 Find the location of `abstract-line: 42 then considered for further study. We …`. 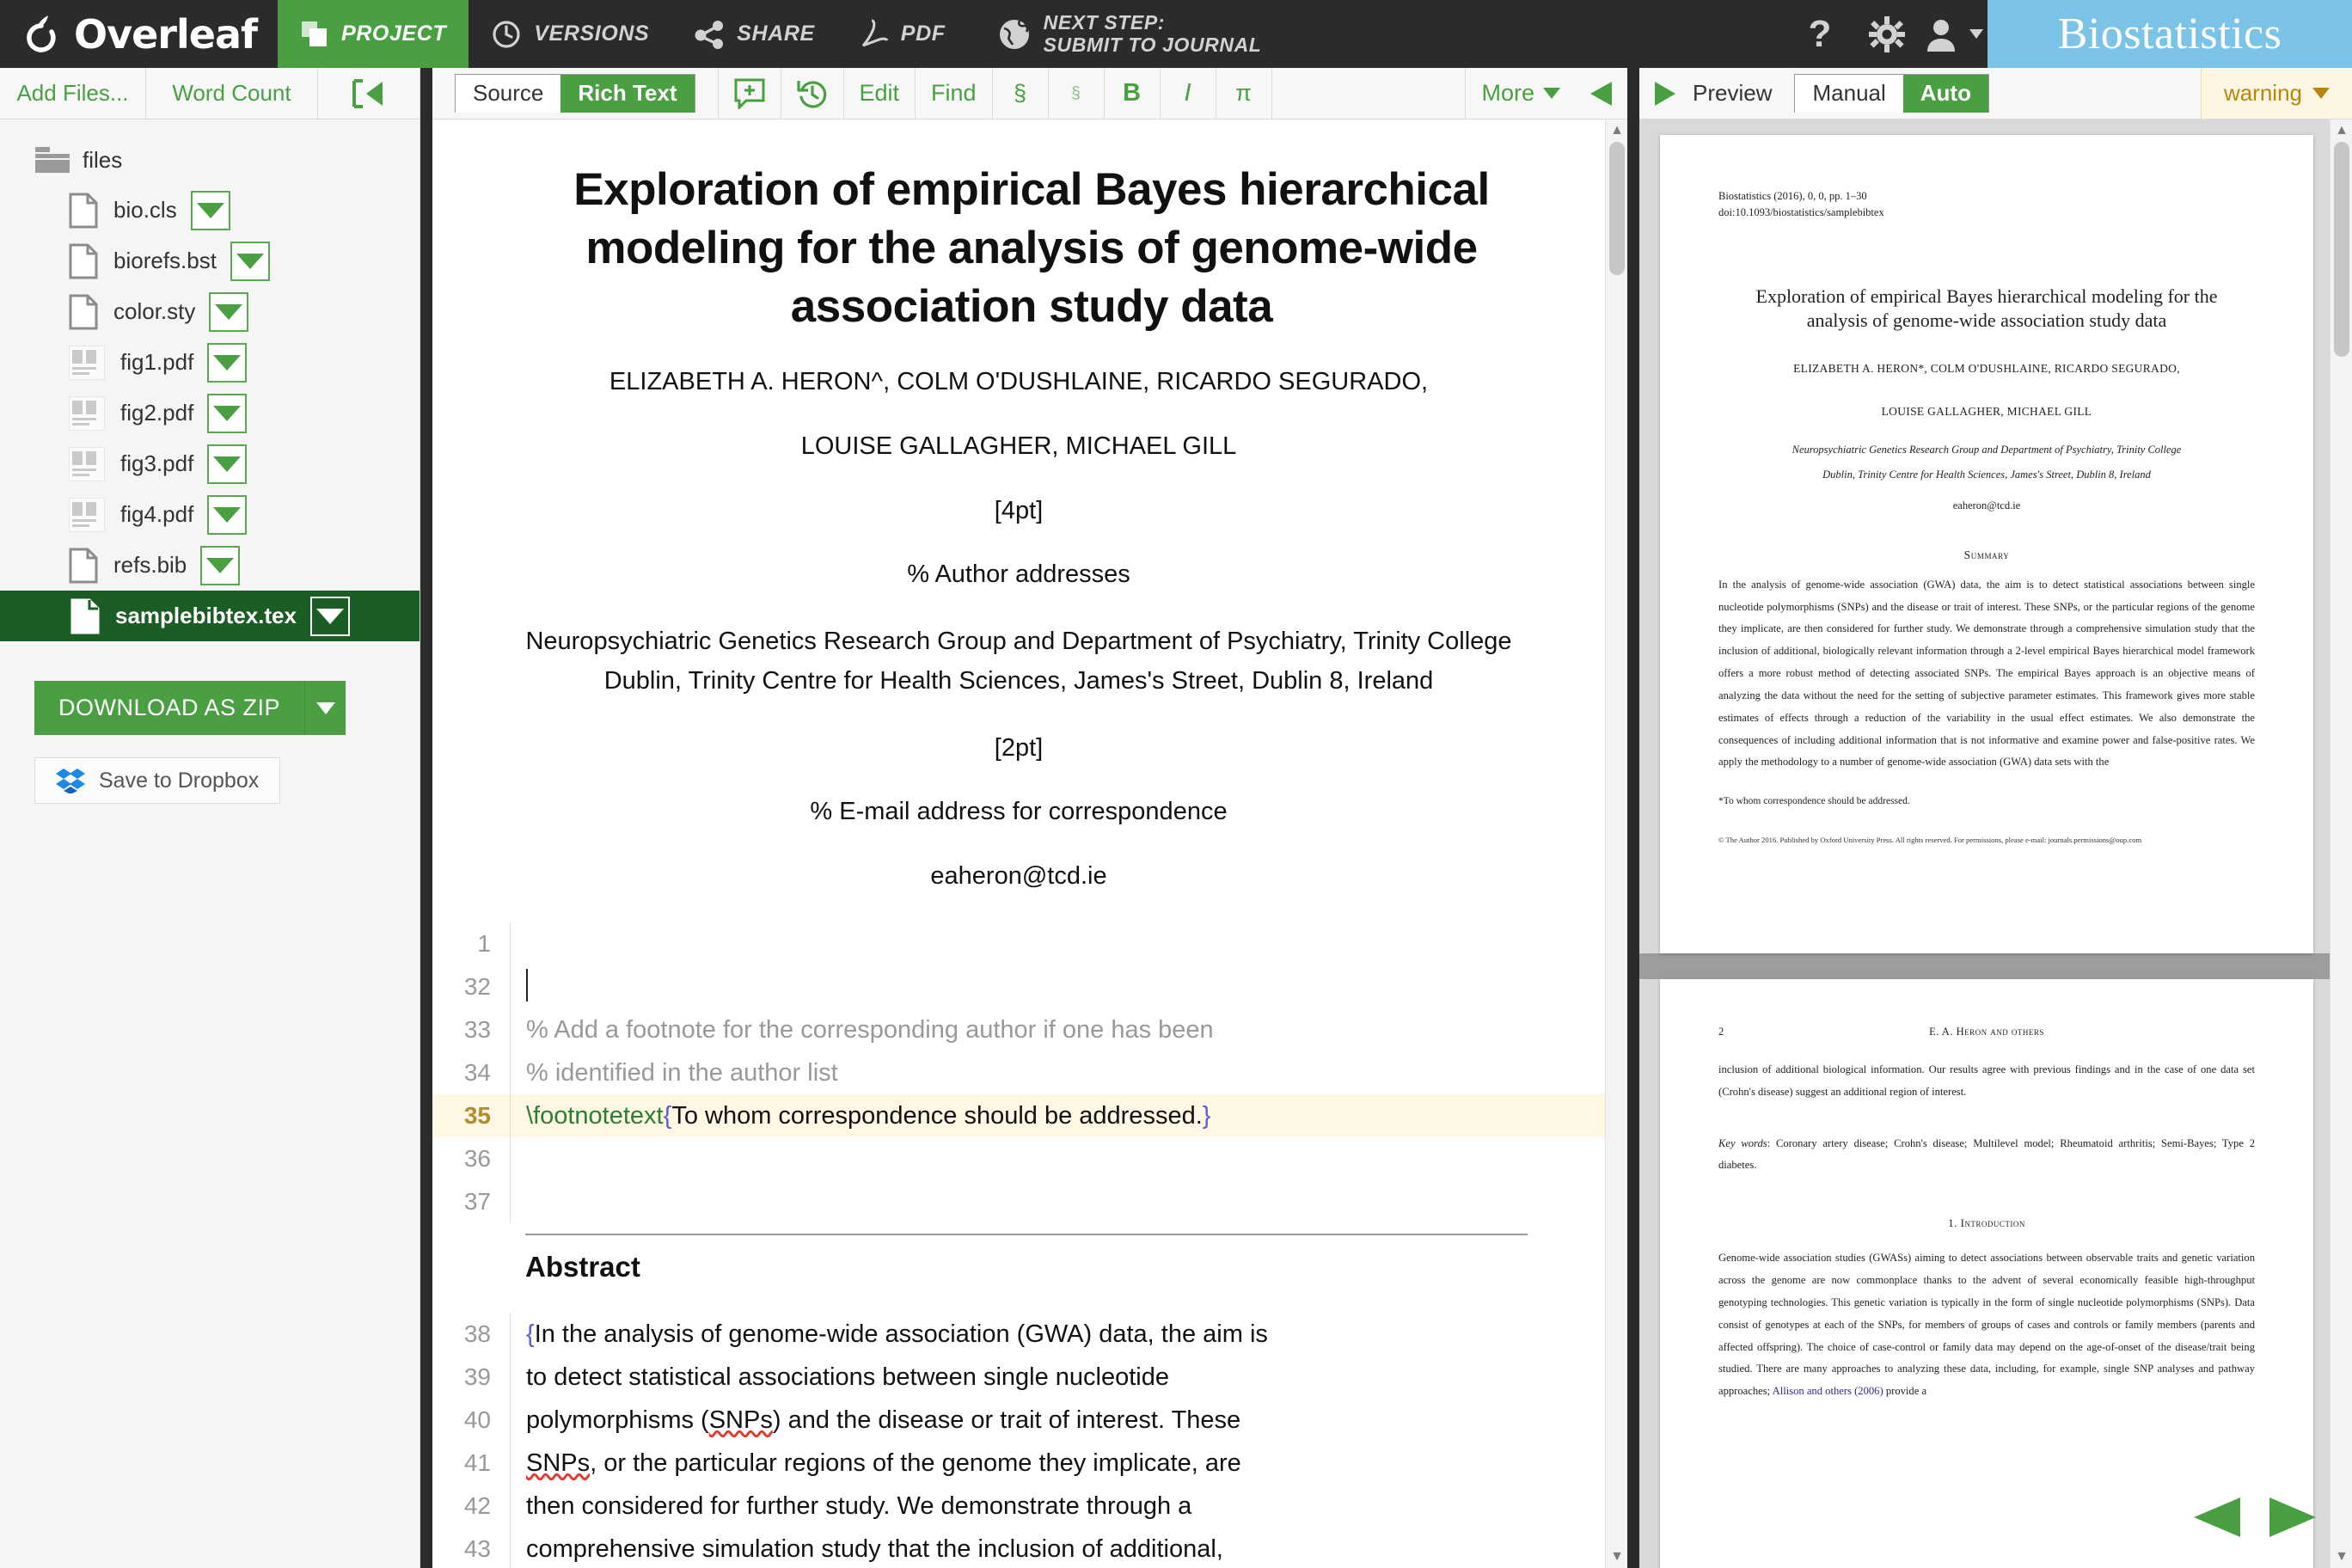

abstract-line: 42 then considered for further study. We … is located at coordinates (1018, 1506).